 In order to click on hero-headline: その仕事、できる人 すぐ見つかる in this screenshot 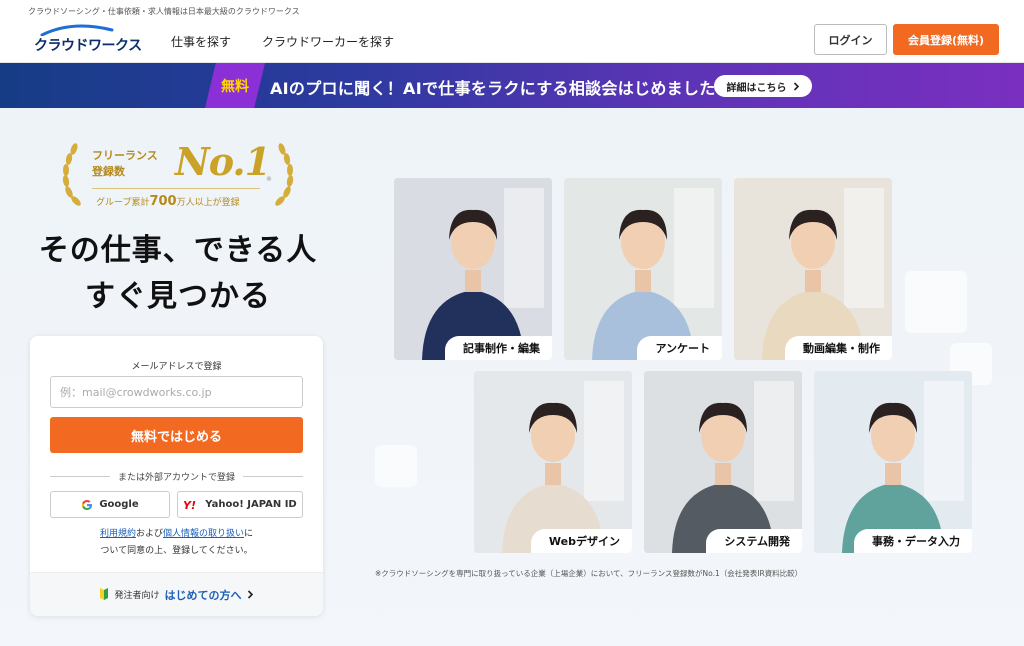, I will do `click(178, 274)`.